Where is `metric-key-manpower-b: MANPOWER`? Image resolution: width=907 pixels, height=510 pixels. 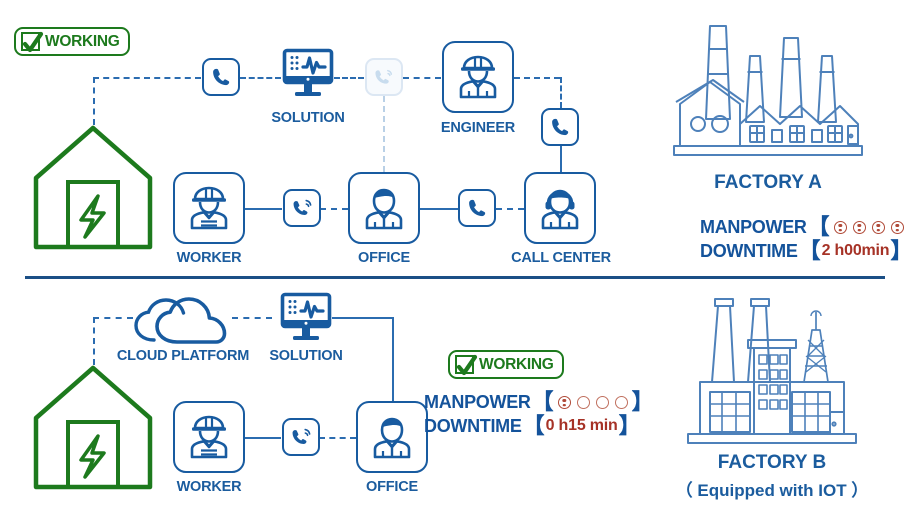
metric-key-manpower-b: MANPOWER is located at coordinates (477, 401).